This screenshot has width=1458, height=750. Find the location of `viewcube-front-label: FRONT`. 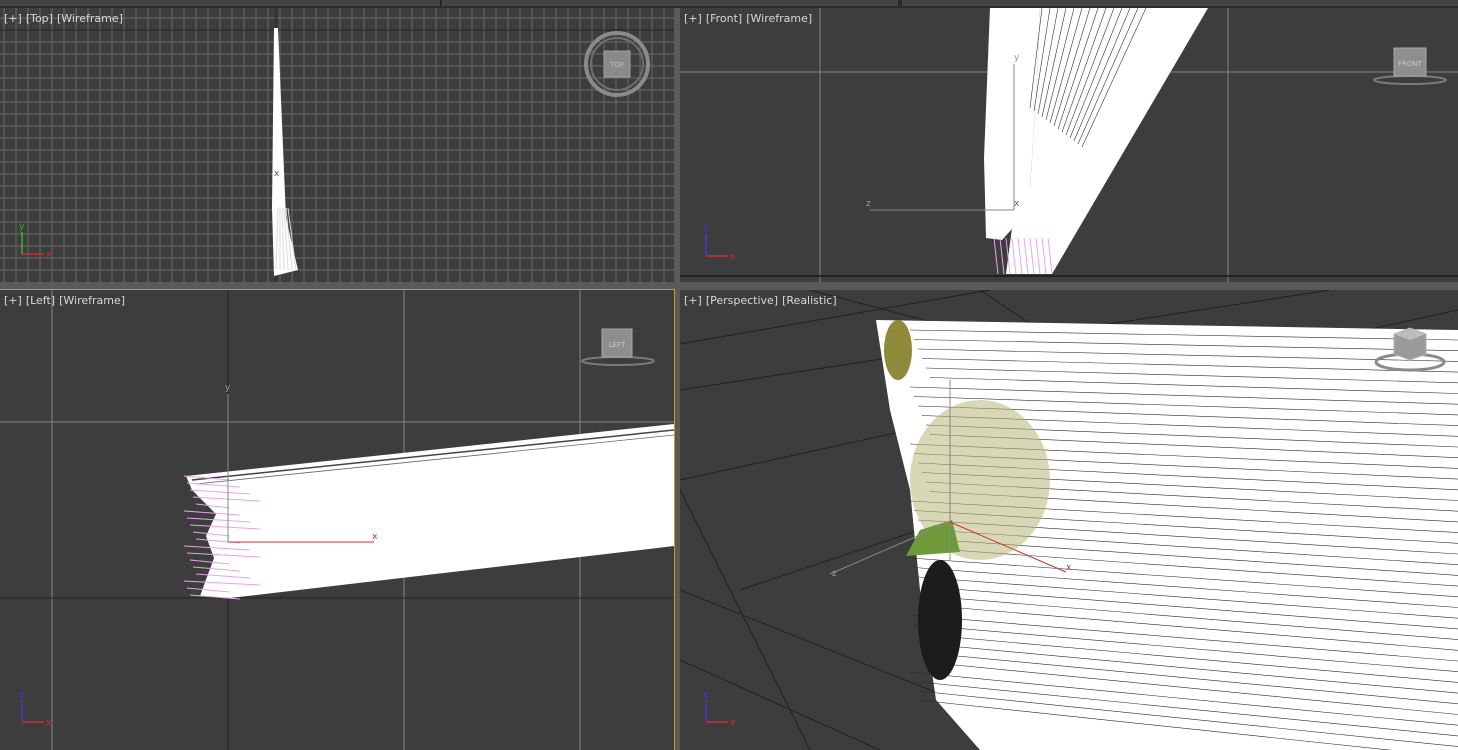

viewcube-front-label: FRONT is located at coordinates (1410, 64).